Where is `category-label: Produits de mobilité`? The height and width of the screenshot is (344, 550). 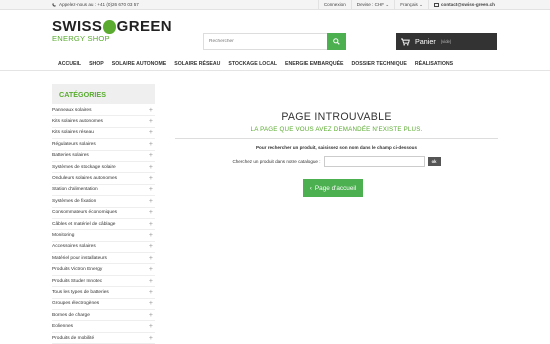 category-label: Produits de mobilité is located at coordinates (73, 338).